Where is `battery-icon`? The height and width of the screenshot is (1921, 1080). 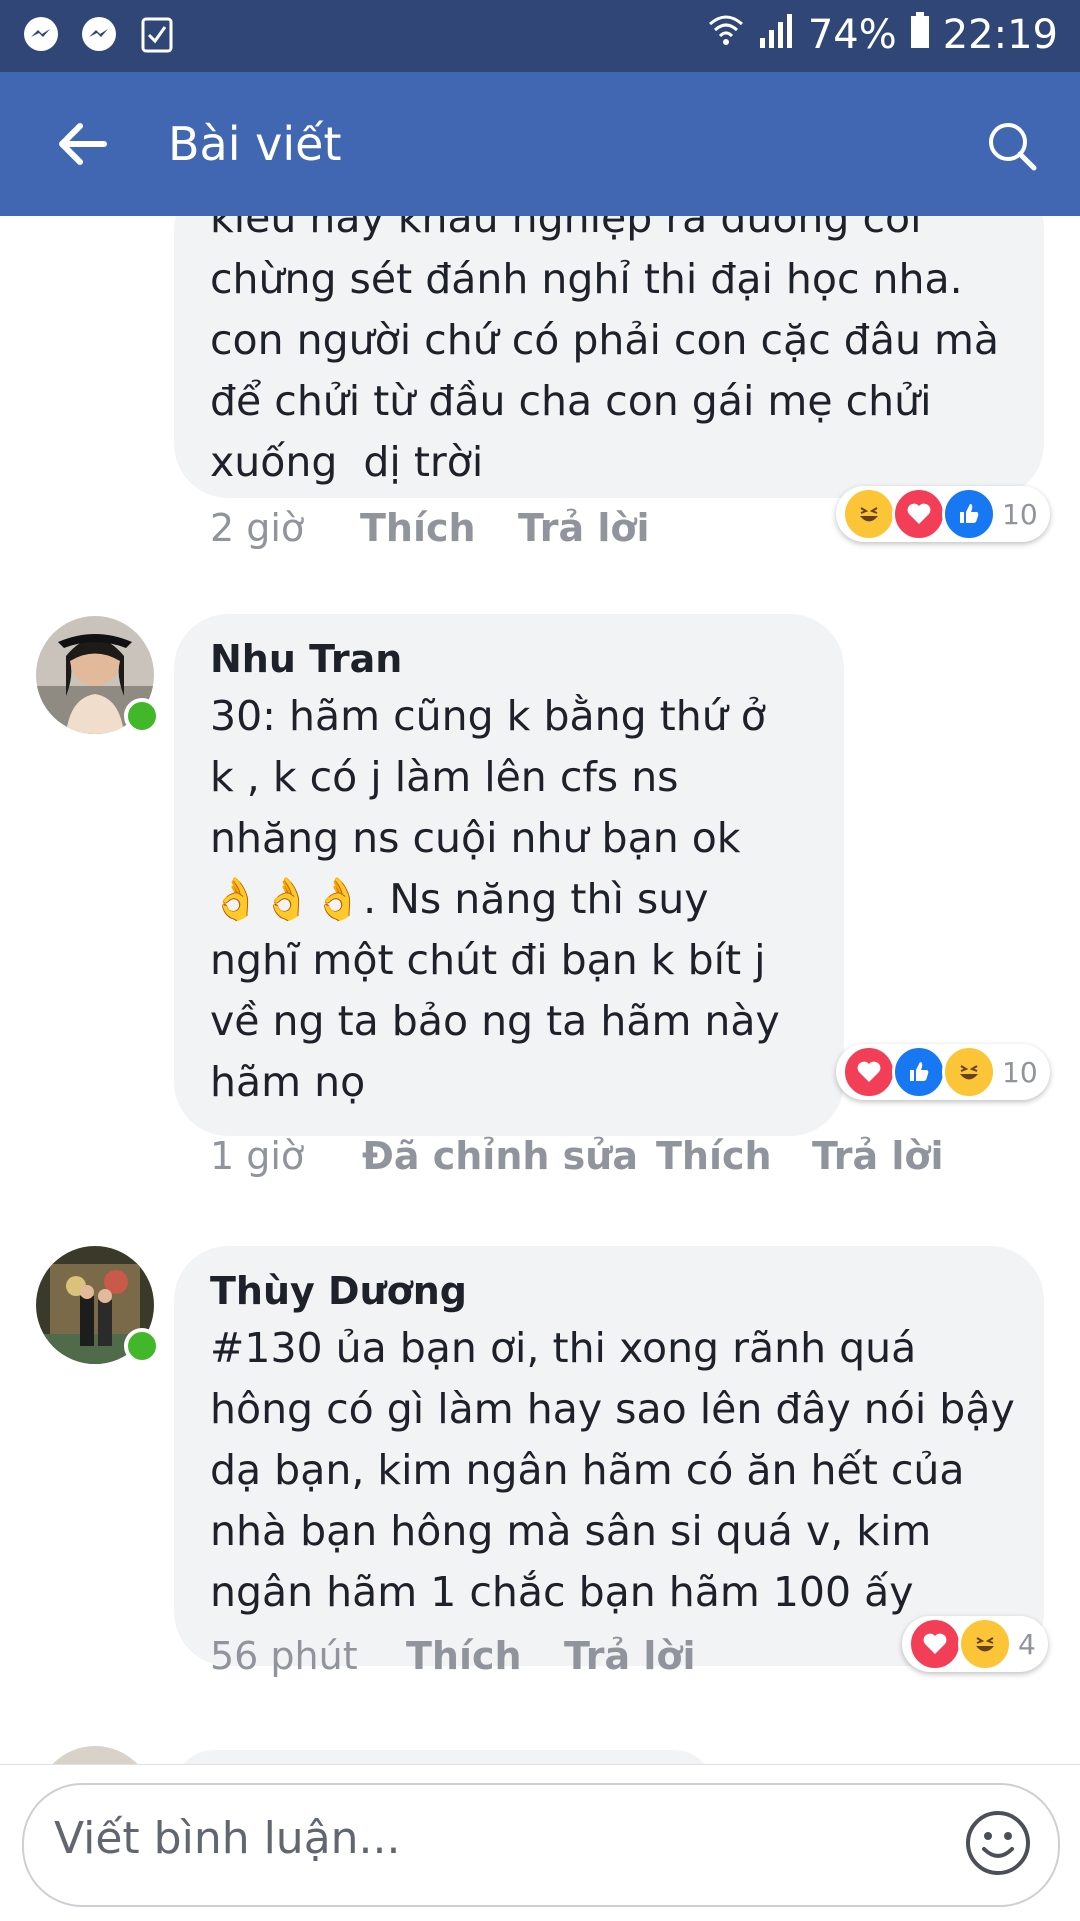 battery-icon is located at coordinates (920, 35).